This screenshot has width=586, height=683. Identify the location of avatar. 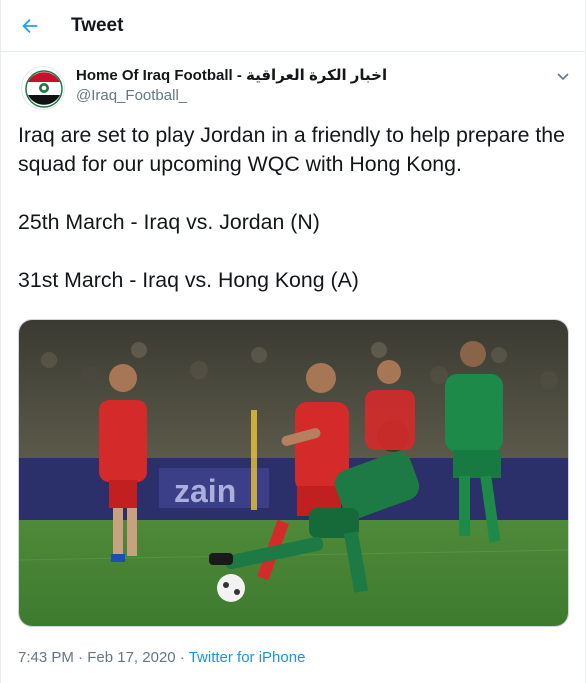
(43, 88).